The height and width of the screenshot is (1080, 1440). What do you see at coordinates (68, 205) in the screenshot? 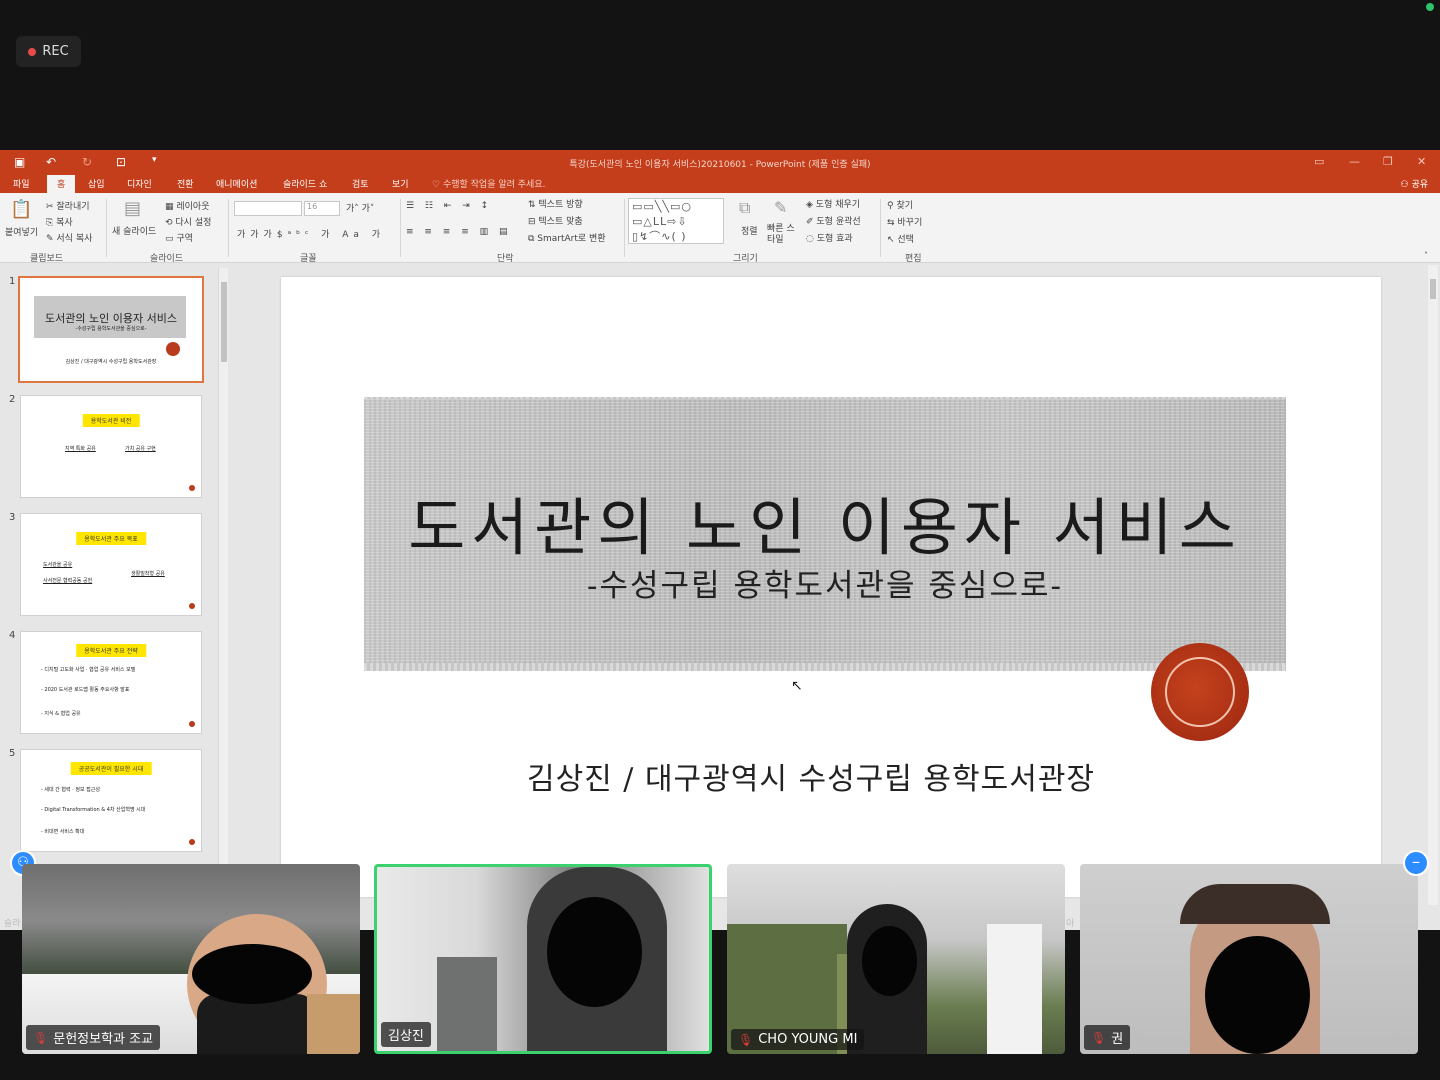
I see `cut-button: ✂ 잘라내기` at bounding box center [68, 205].